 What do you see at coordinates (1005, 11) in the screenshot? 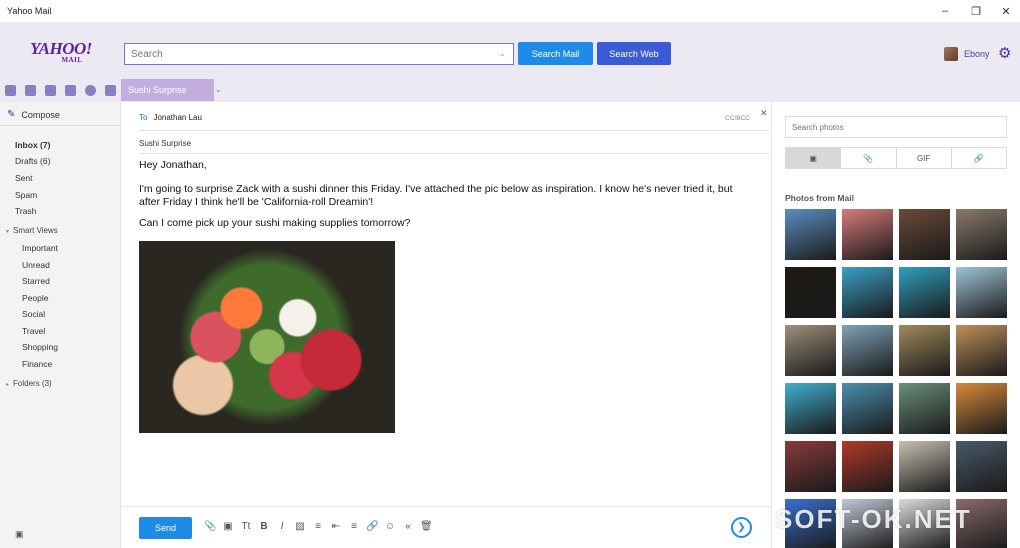
I see `close-window-icon: ✕` at bounding box center [1005, 11].